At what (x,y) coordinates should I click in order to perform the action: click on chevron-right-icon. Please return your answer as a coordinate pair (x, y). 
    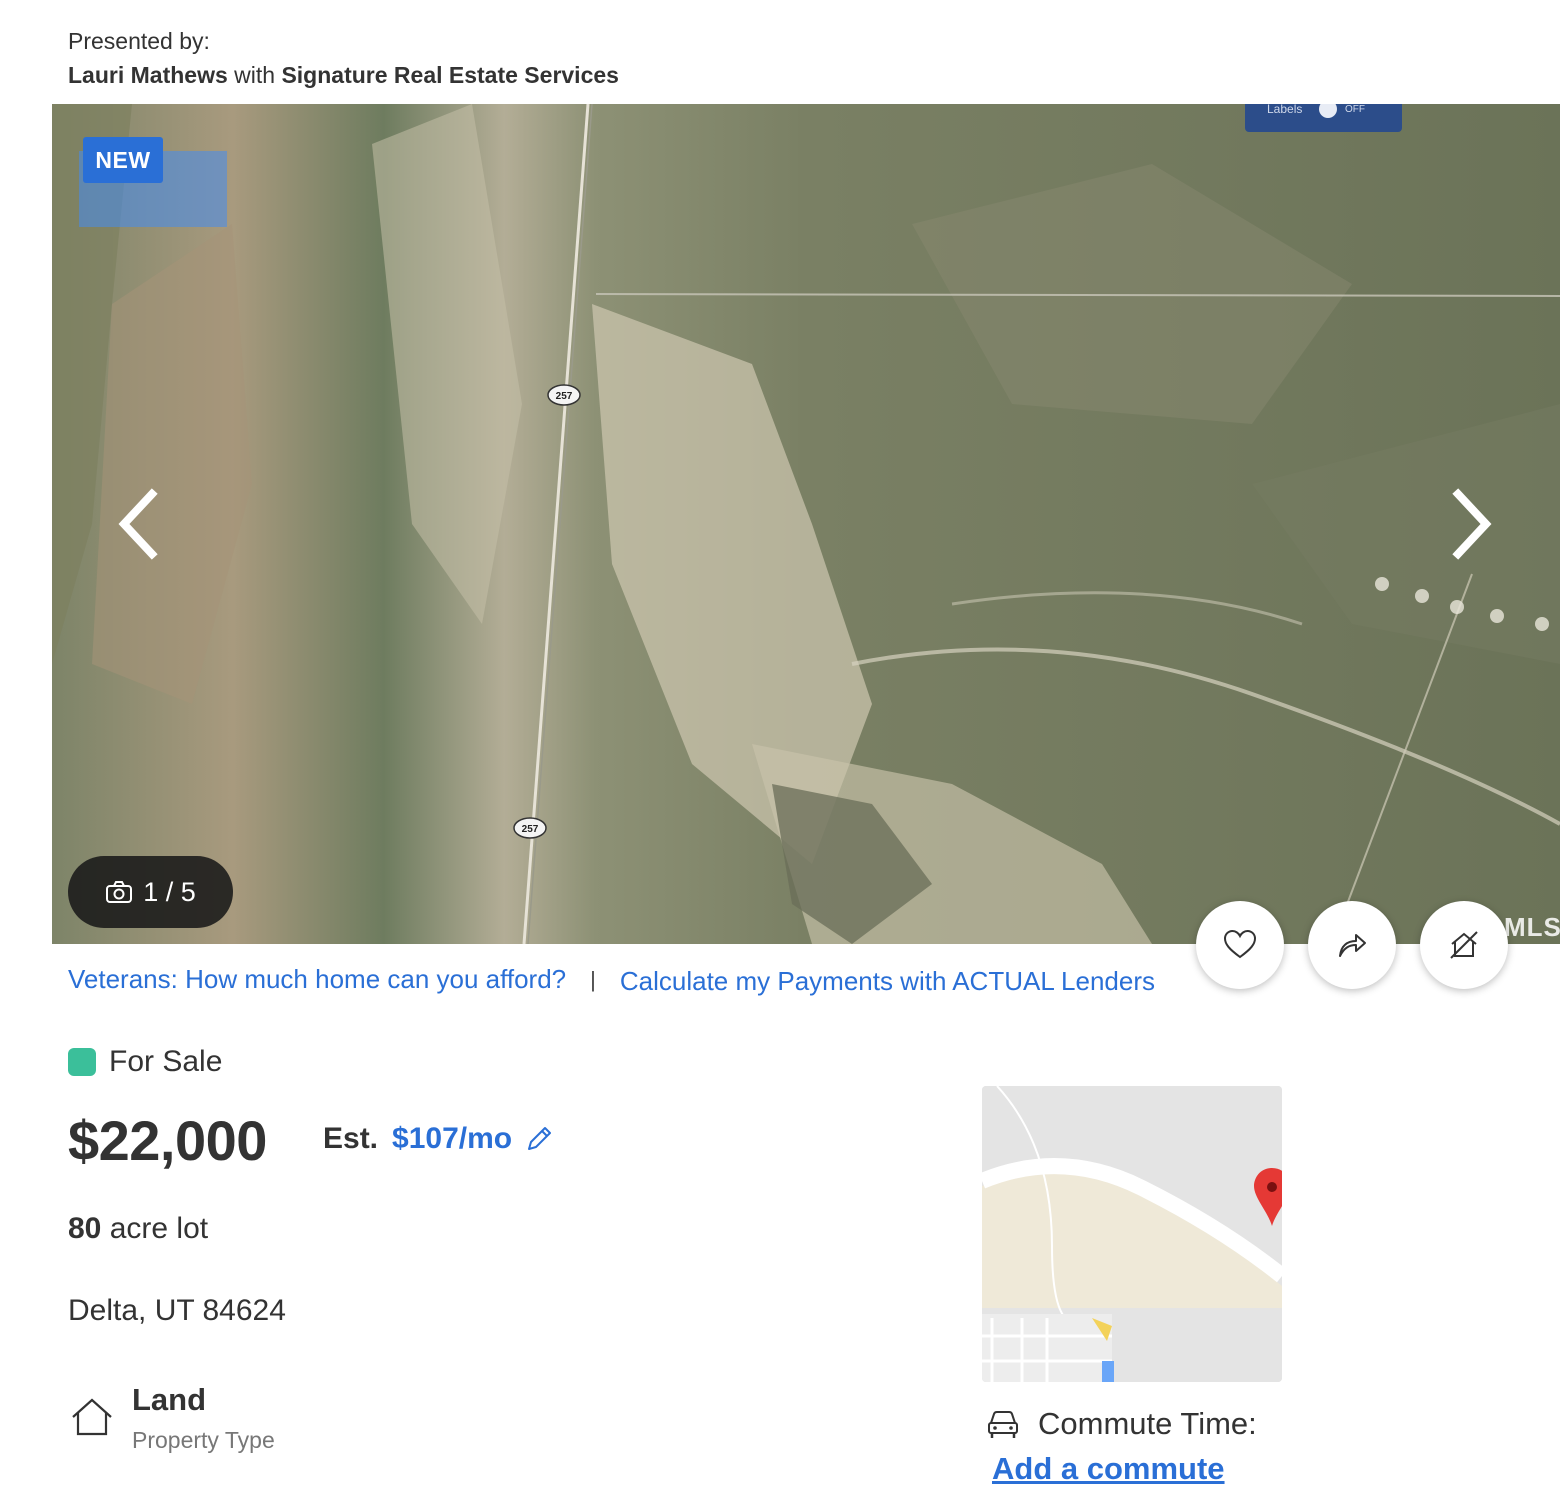
    Looking at the image, I should click on (1472, 524).